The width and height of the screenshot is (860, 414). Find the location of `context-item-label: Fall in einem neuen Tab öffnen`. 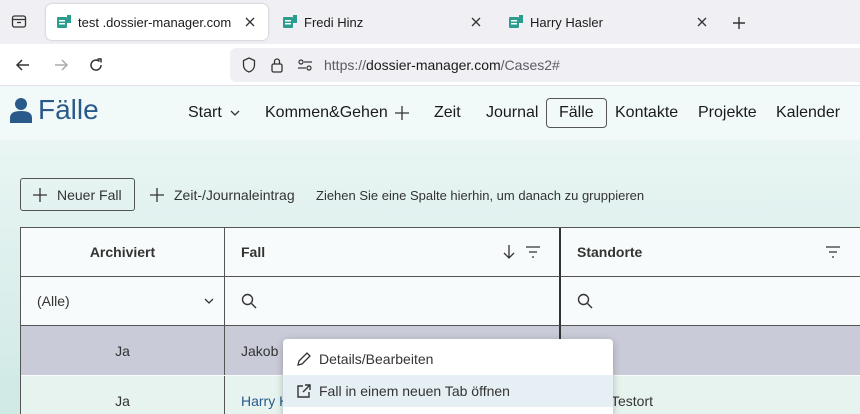

context-item-label: Fall in einem neuen Tab öffnen is located at coordinates (414, 391).